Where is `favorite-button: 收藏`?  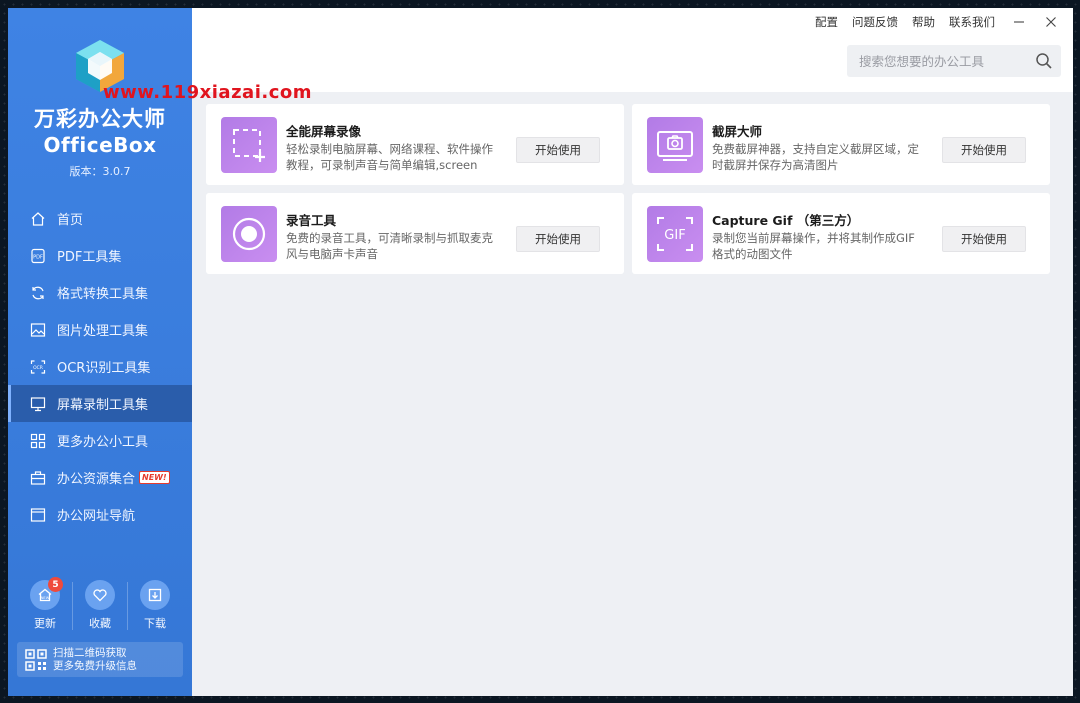 favorite-button: 收藏 is located at coordinates (100, 605).